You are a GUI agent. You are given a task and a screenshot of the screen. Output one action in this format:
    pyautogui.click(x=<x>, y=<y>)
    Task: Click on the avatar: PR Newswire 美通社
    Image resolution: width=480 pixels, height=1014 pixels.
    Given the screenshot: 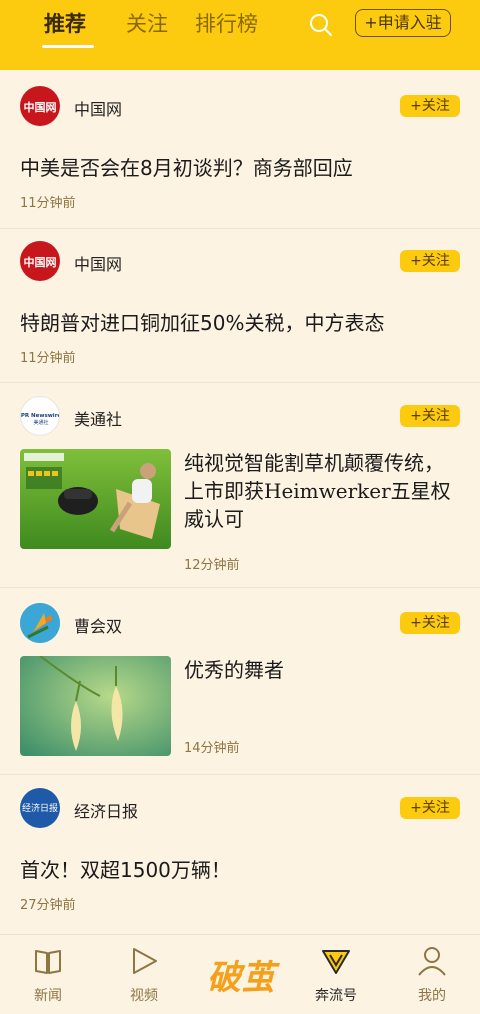 What is the action you would take?
    pyautogui.click(x=40, y=416)
    